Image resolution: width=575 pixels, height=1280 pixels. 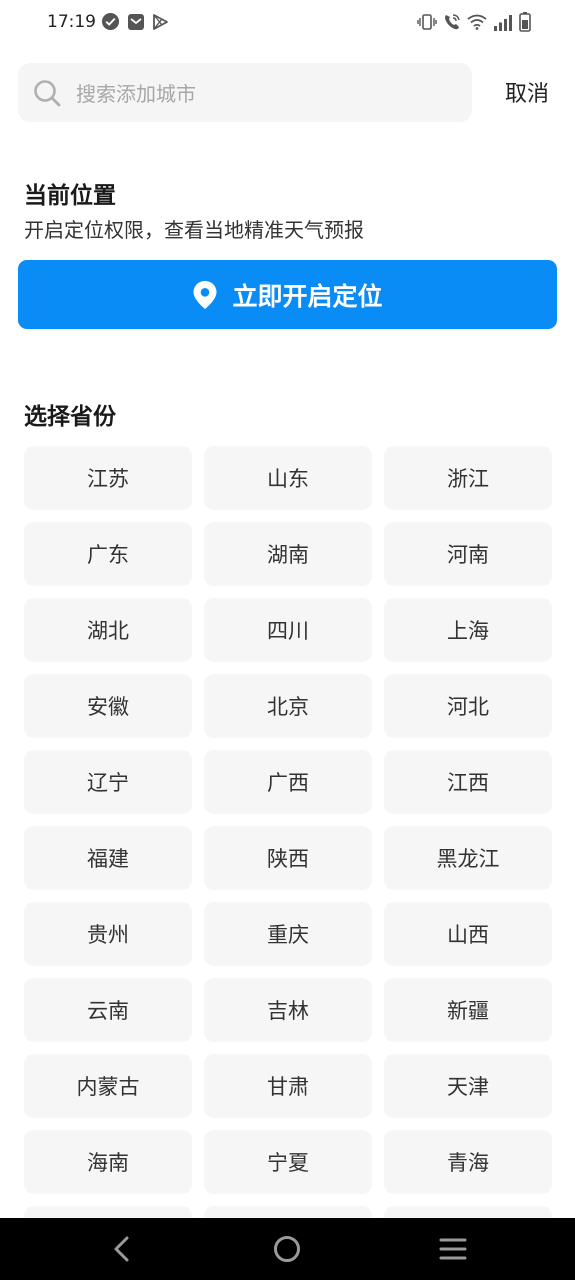 What do you see at coordinates (108, 858) in the screenshot?
I see `province-item: 福建` at bounding box center [108, 858].